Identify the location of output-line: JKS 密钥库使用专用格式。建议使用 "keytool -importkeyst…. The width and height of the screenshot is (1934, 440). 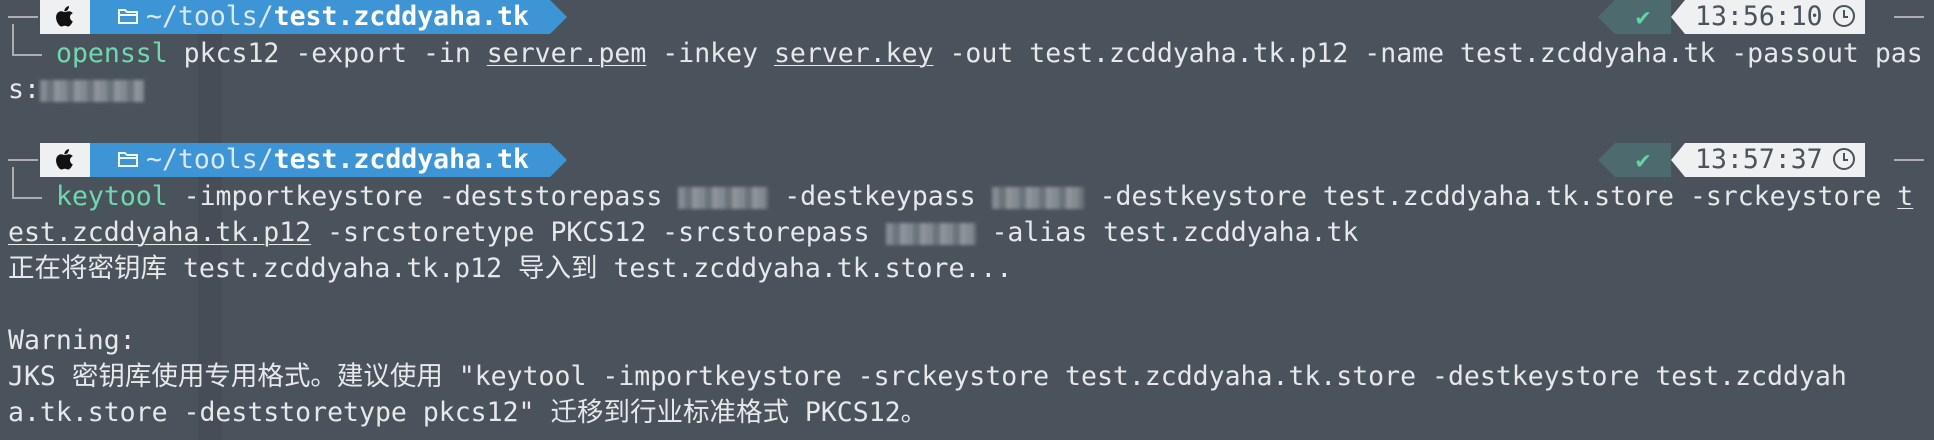
(927, 376).